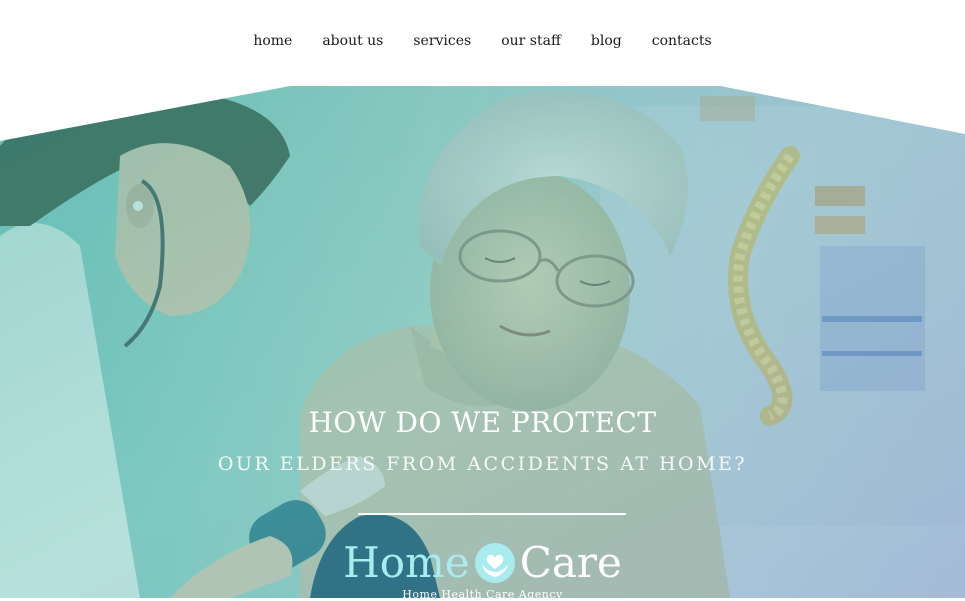 The height and width of the screenshot is (601, 965). What do you see at coordinates (442, 41) in the screenshot?
I see `nav-services: services` at bounding box center [442, 41].